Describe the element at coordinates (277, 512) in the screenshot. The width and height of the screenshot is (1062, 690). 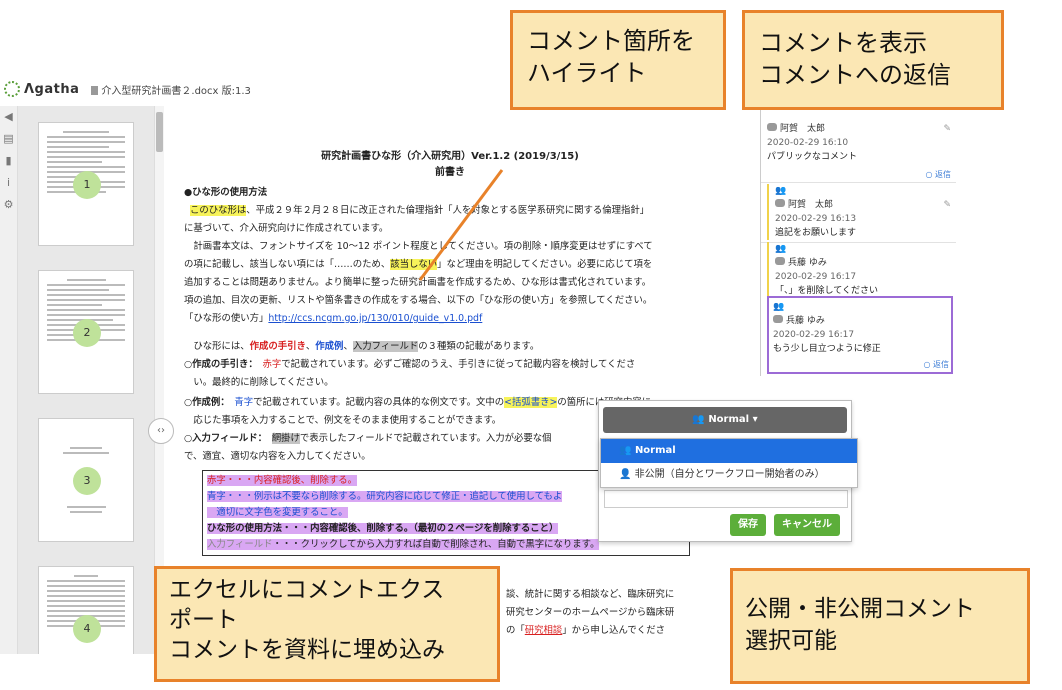
I see `legend-row: 適切に文字色を変更すること。` at that location.